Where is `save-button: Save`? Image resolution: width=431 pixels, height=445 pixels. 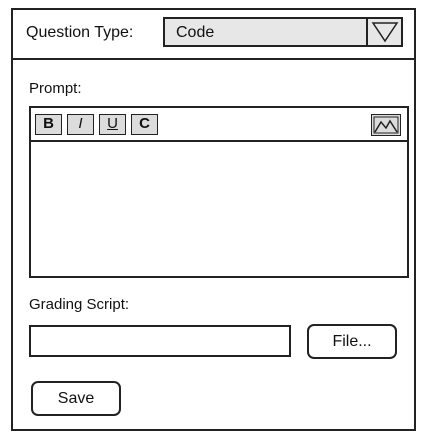 save-button: Save is located at coordinates (76, 398).